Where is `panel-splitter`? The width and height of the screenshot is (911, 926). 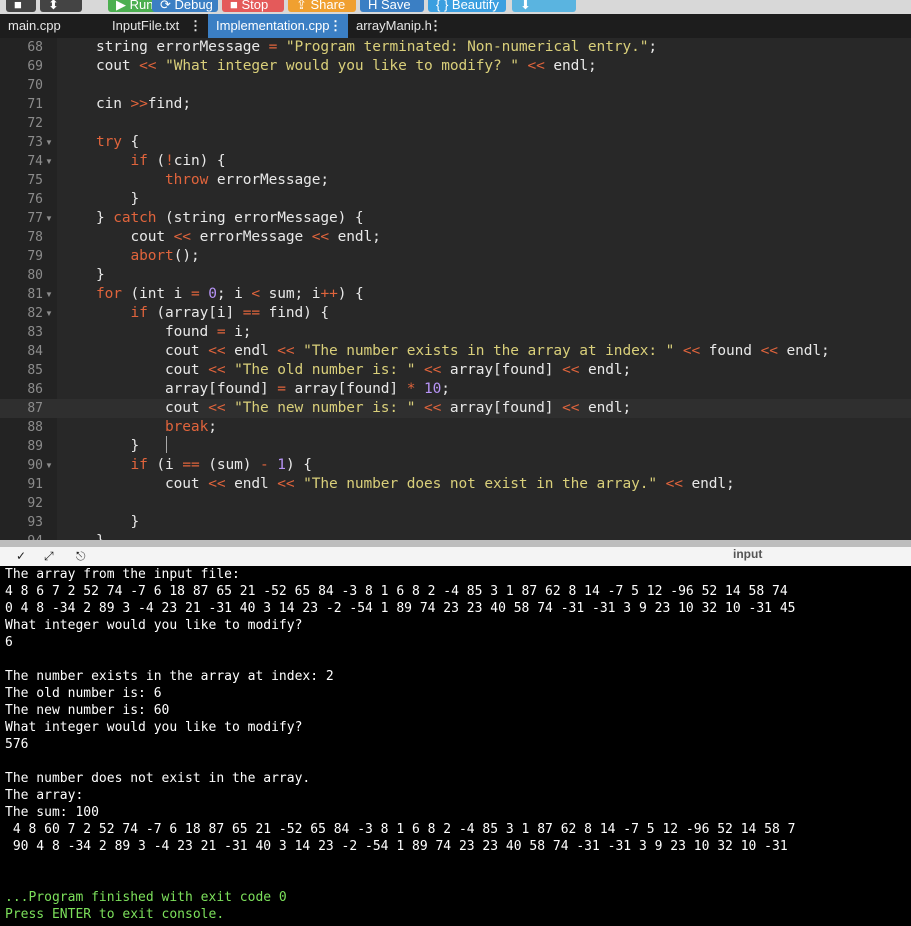
panel-splitter is located at coordinates (455, 543).